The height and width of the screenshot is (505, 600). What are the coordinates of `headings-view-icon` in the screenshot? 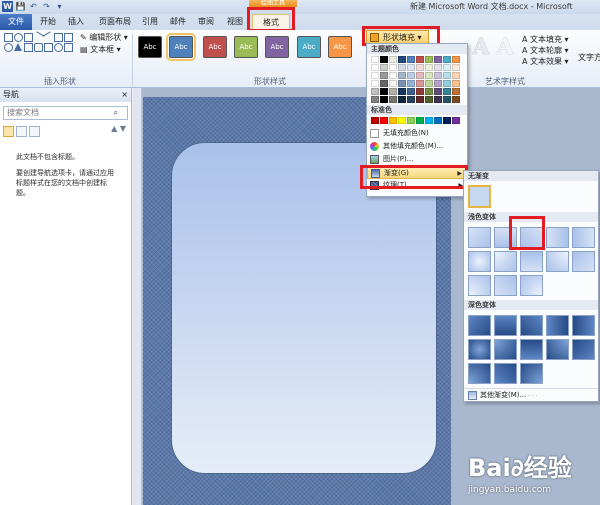 It's located at (8, 131).